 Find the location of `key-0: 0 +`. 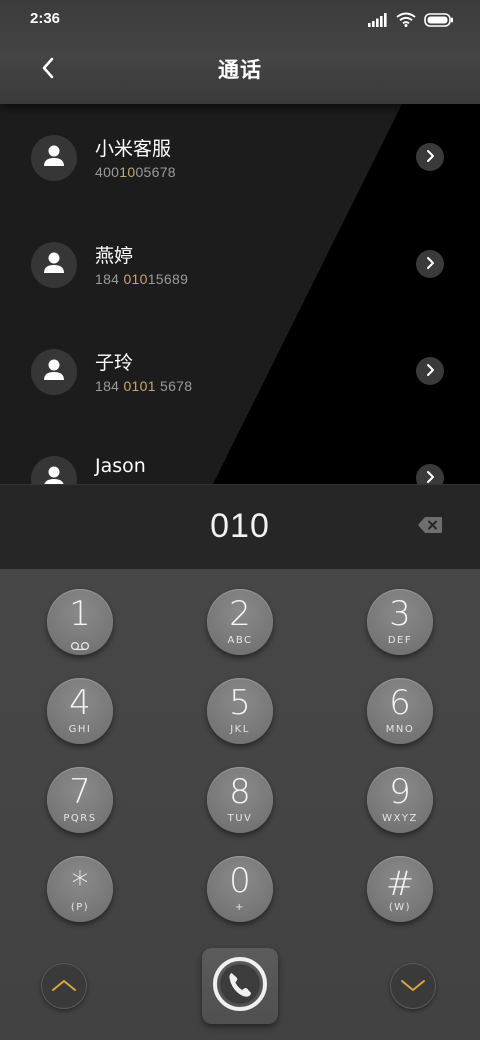

key-0: 0 + is located at coordinates (240, 889).